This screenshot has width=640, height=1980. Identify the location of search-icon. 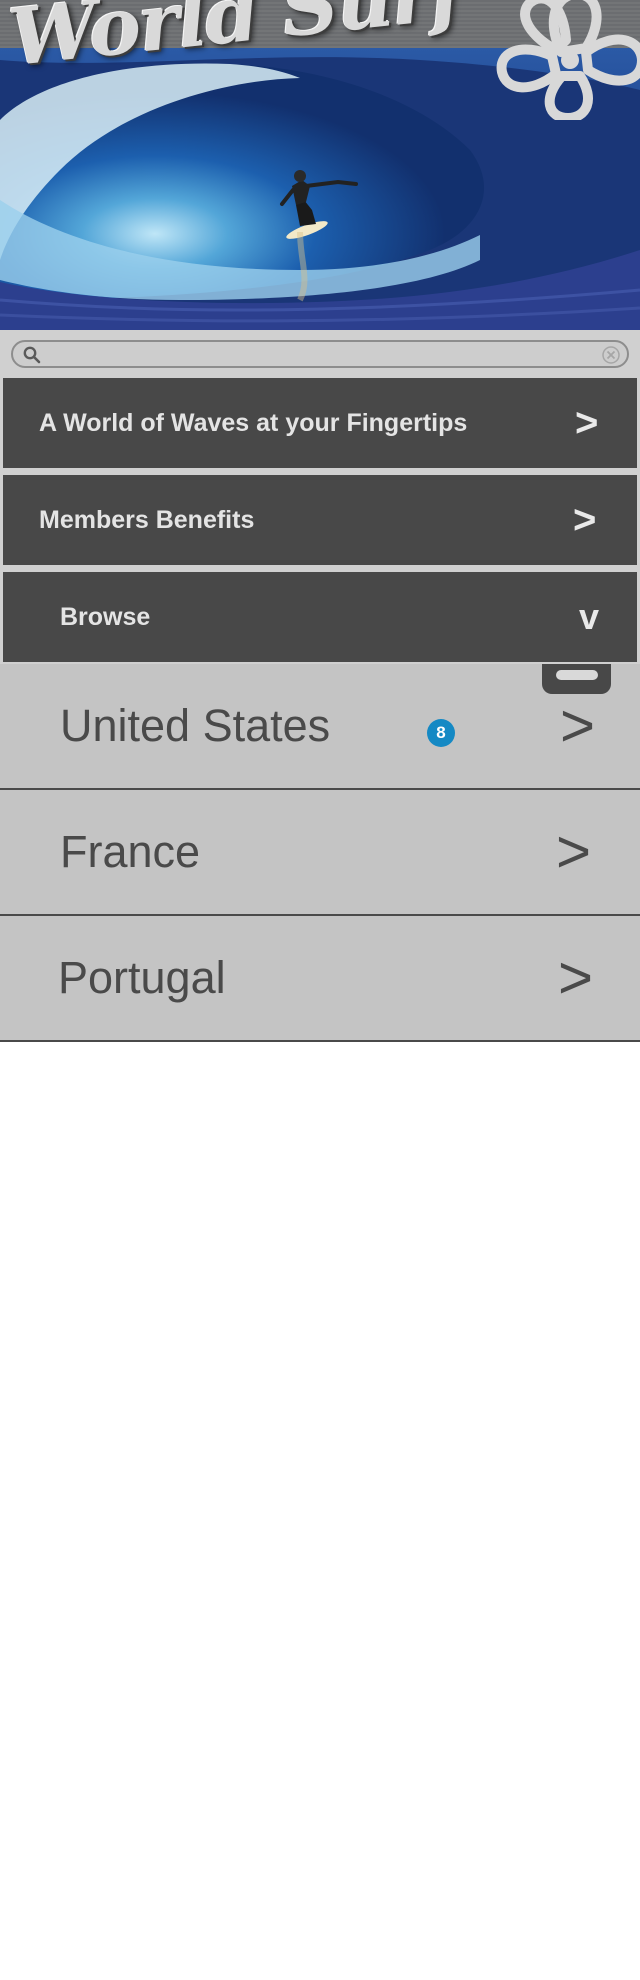
(32, 355).